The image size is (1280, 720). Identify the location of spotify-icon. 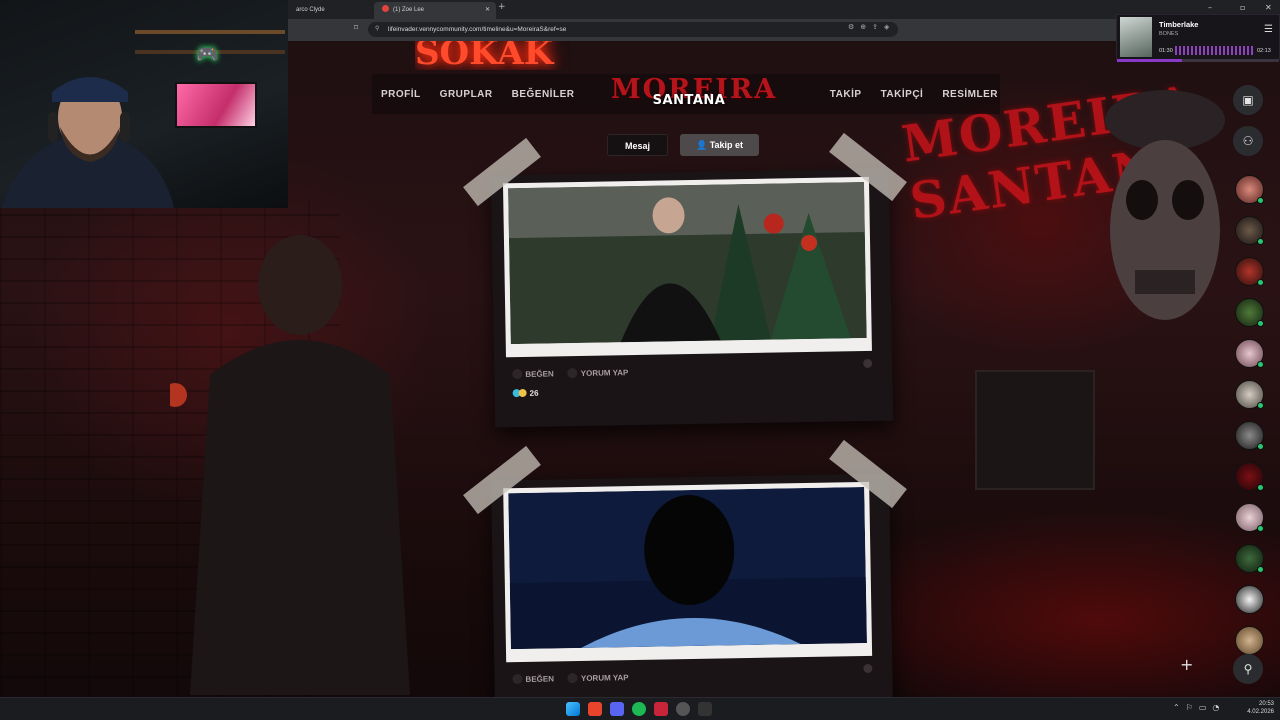
(639, 709).